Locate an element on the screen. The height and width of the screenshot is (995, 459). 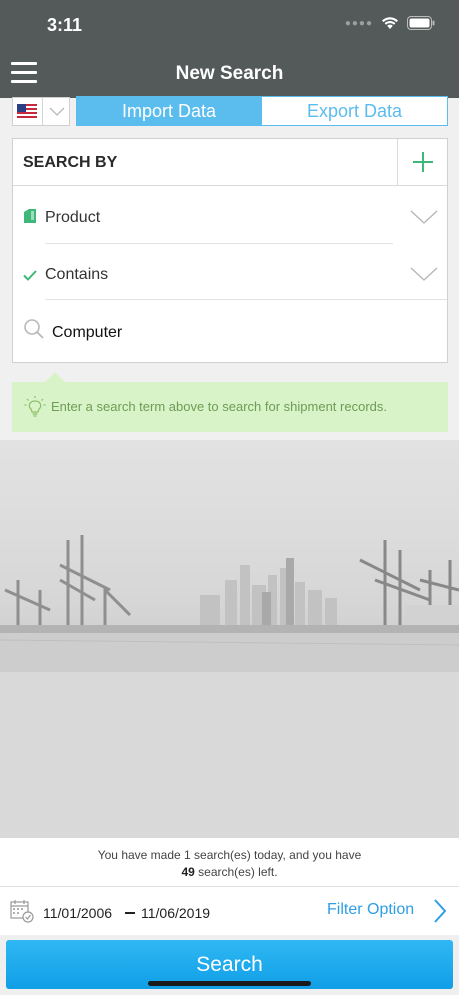
plus-icon is located at coordinates (423, 162).